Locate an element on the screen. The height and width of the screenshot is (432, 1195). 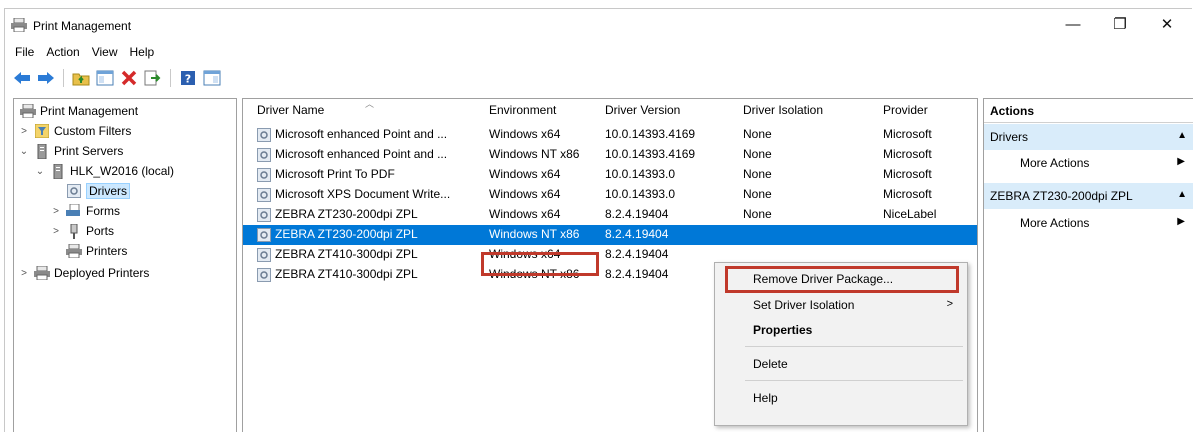
actions-title: Actions is located at coordinates (1088, 111).